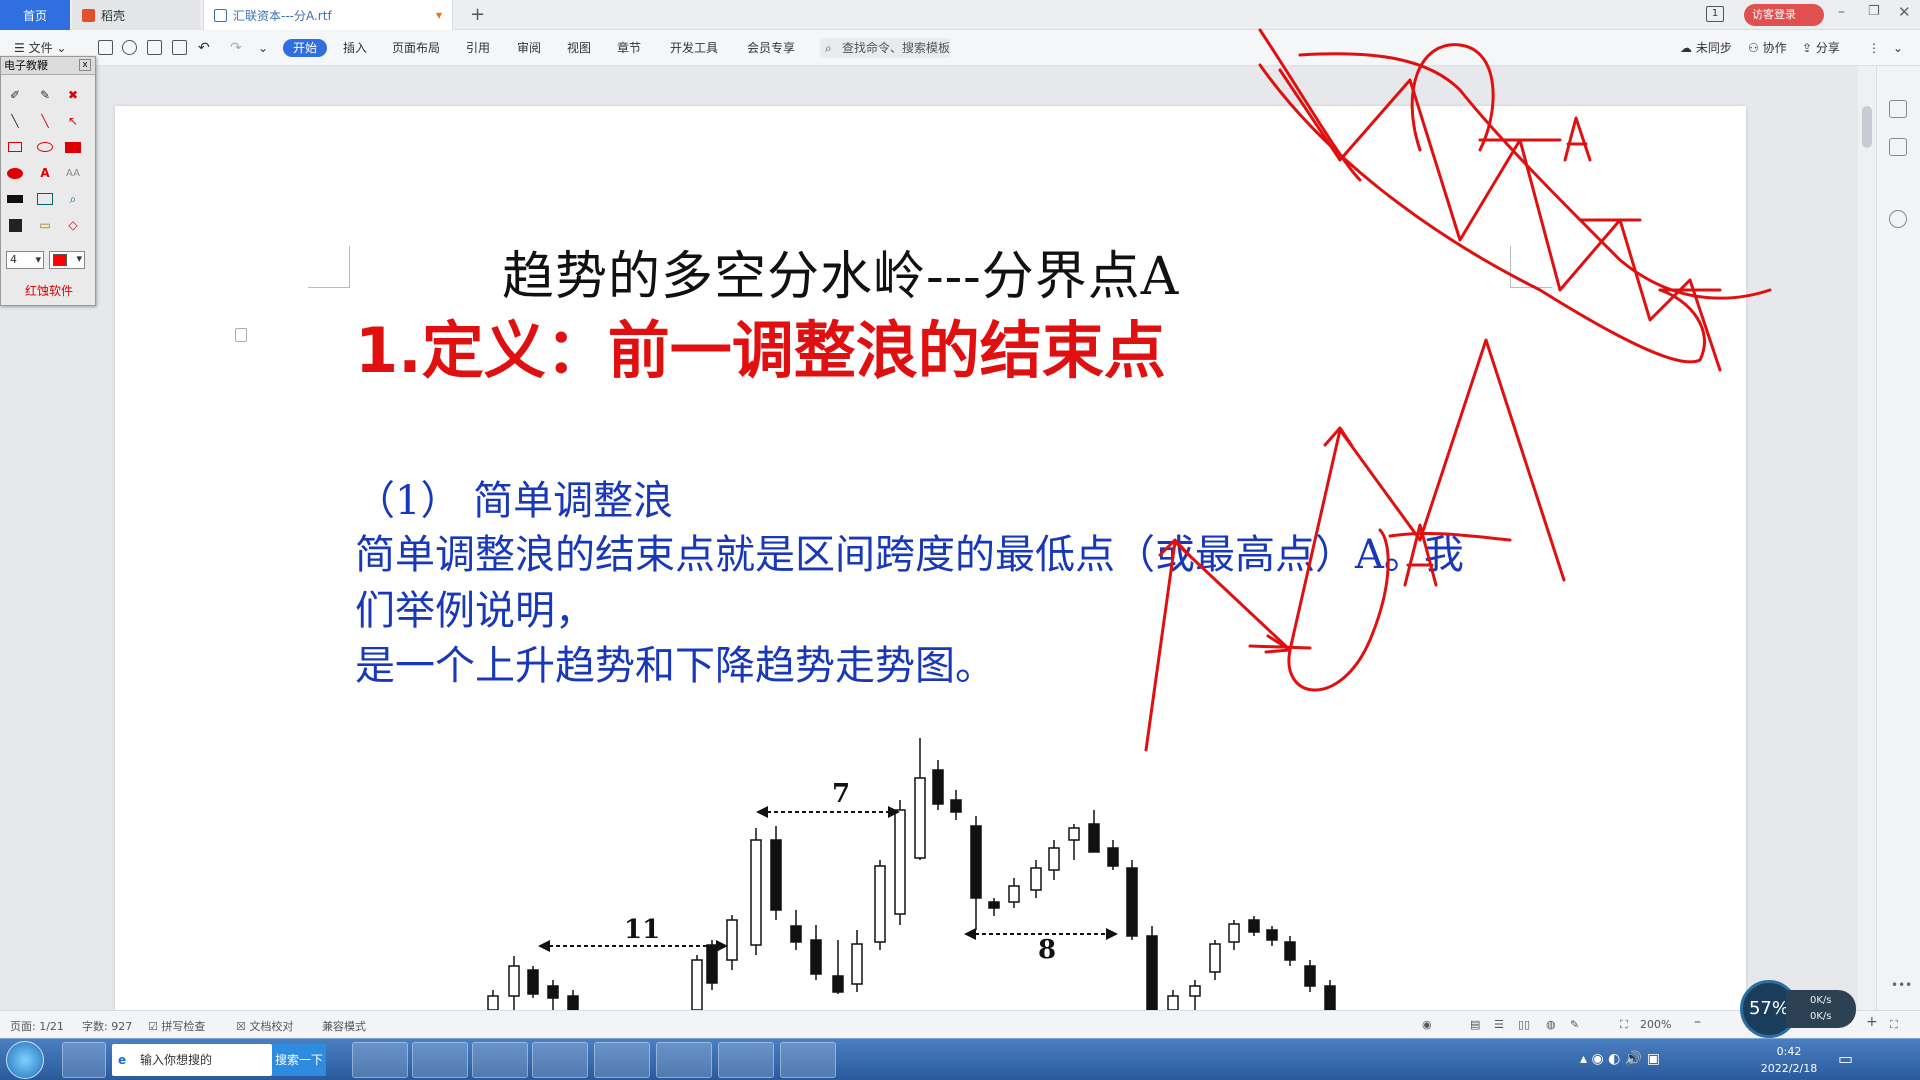 The width and height of the screenshot is (1920, 1080). Describe the element at coordinates (1789, 1060) in the screenshot. I see `clock: 0:42 2022/2/18` at that location.